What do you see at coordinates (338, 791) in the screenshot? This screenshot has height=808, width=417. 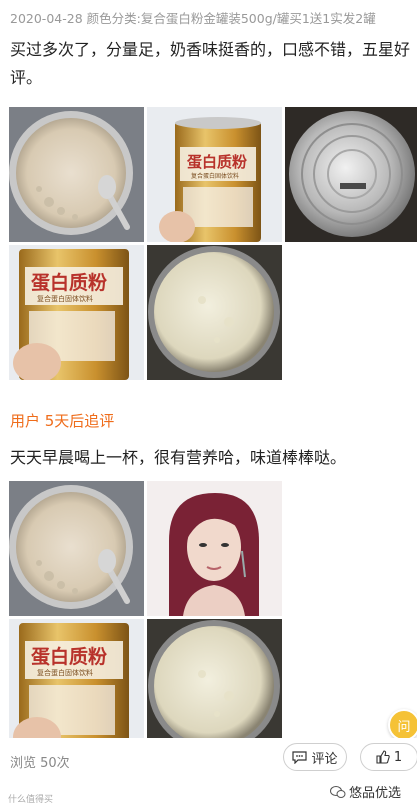 I see `wechat-icon` at bounding box center [338, 791].